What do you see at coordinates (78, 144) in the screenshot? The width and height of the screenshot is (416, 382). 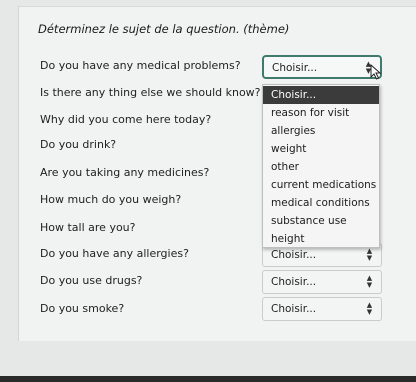 I see `question-text: Do you drink?` at bounding box center [78, 144].